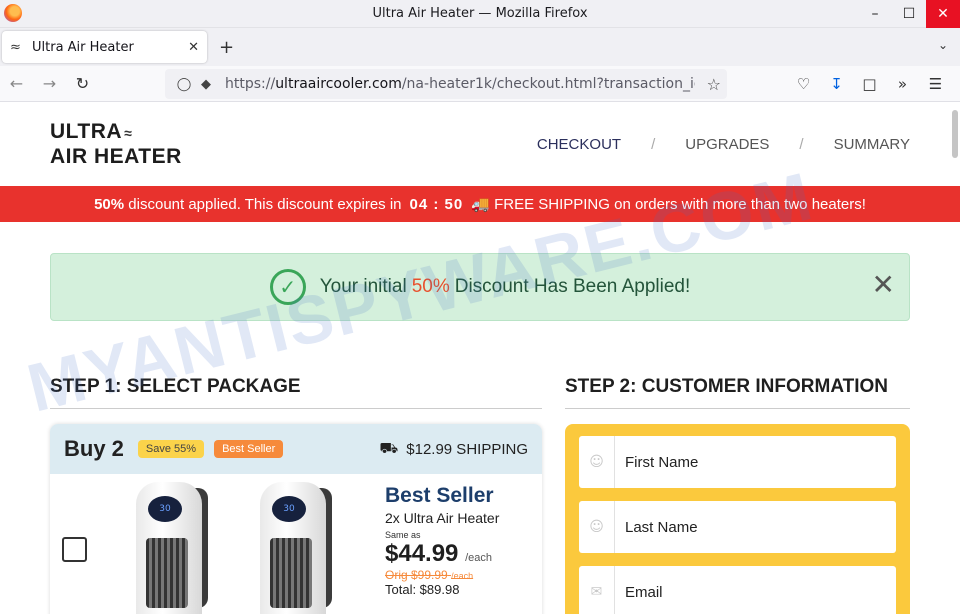 This screenshot has height=614, width=960. Describe the element at coordinates (902, 84) in the screenshot. I see `overflow-chevrons-icon: »` at that location.